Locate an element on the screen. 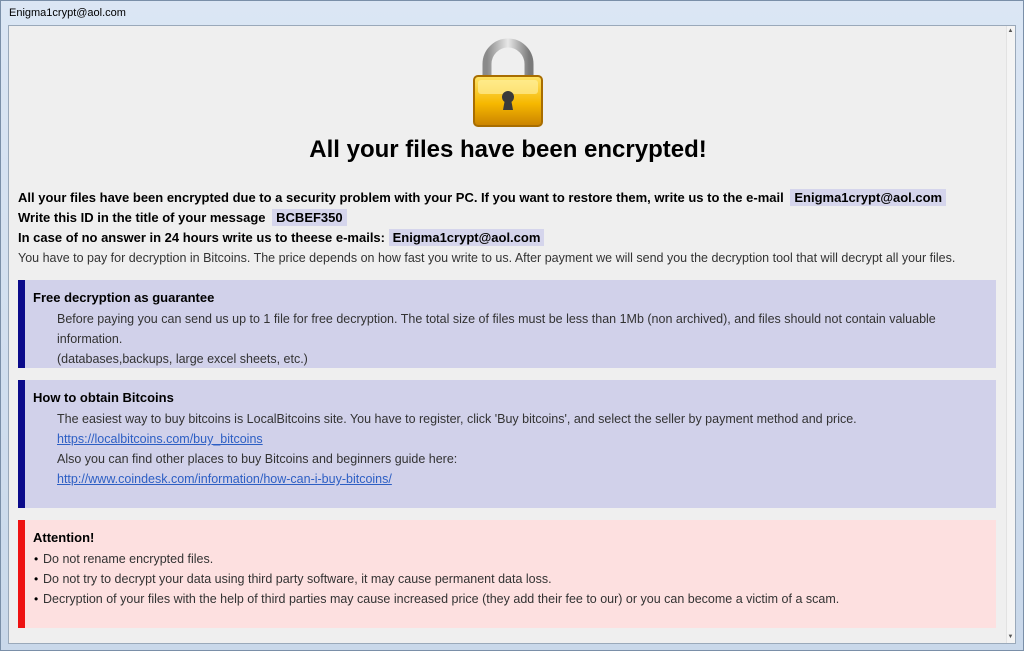  localbitcoins-link: https://localbitcoins.com/buy_bitcoins is located at coordinates (160, 439).